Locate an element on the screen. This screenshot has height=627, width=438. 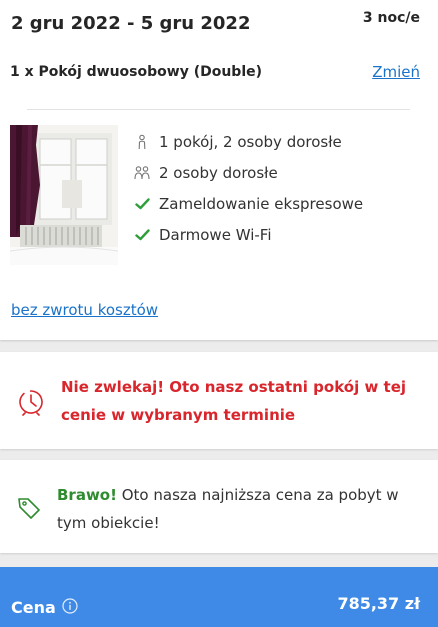
price-bar: Cena 785,37 zł is located at coordinates (219, 597).